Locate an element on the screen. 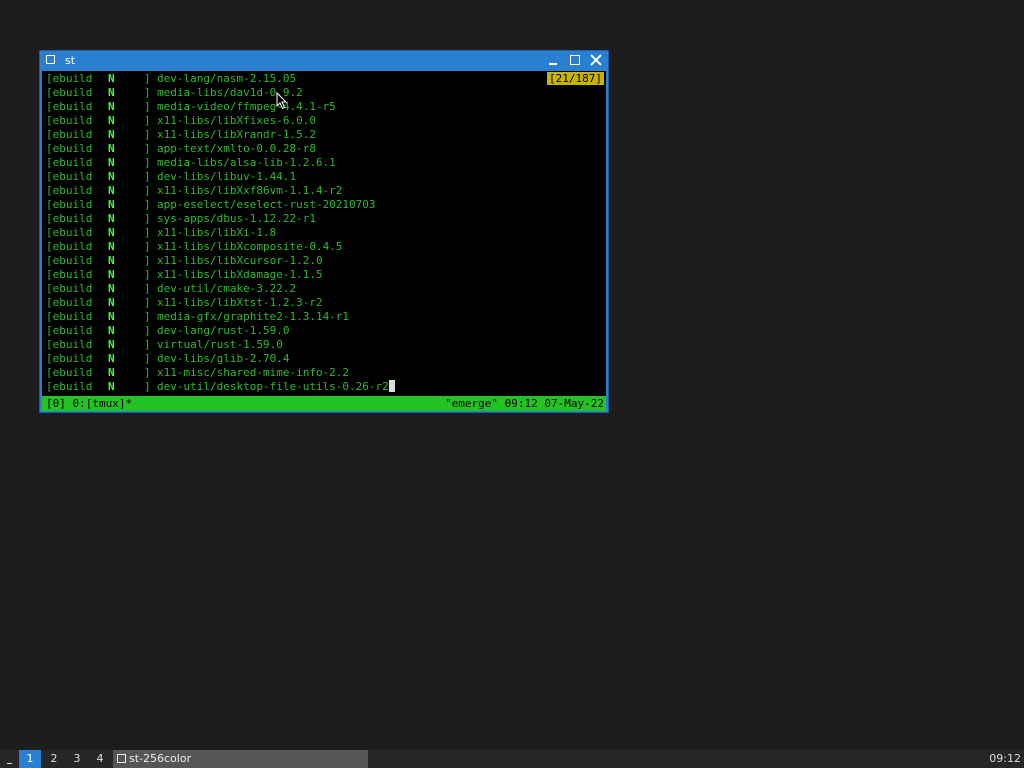 This screenshot has width=1024, height=768. close-icon is located at coordinates (596, 60).